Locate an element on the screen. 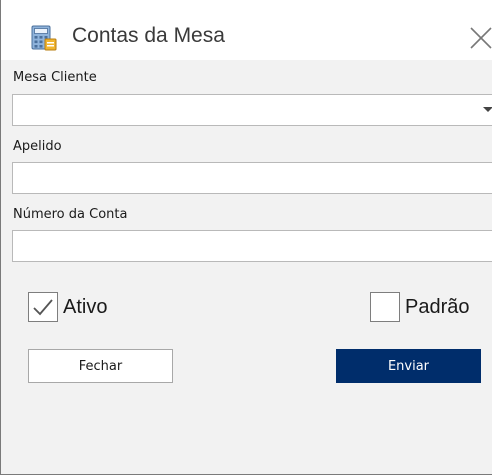  padrao-label: Padrão is located at coordinates (437, 306).